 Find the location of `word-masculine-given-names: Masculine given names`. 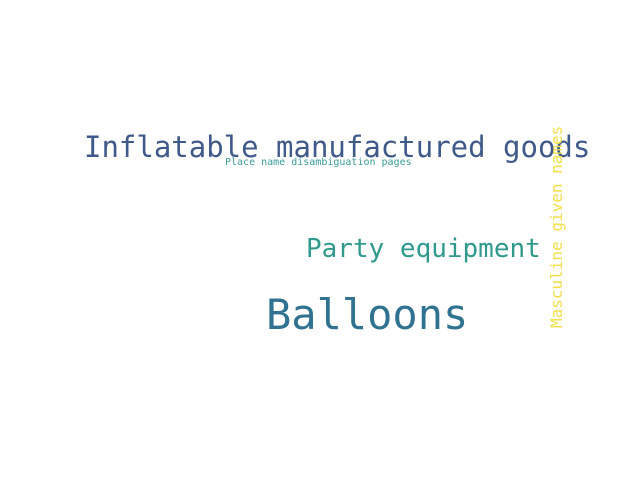

word-masculine-given-names: Masculine given names is located at coordinates (556, 226).